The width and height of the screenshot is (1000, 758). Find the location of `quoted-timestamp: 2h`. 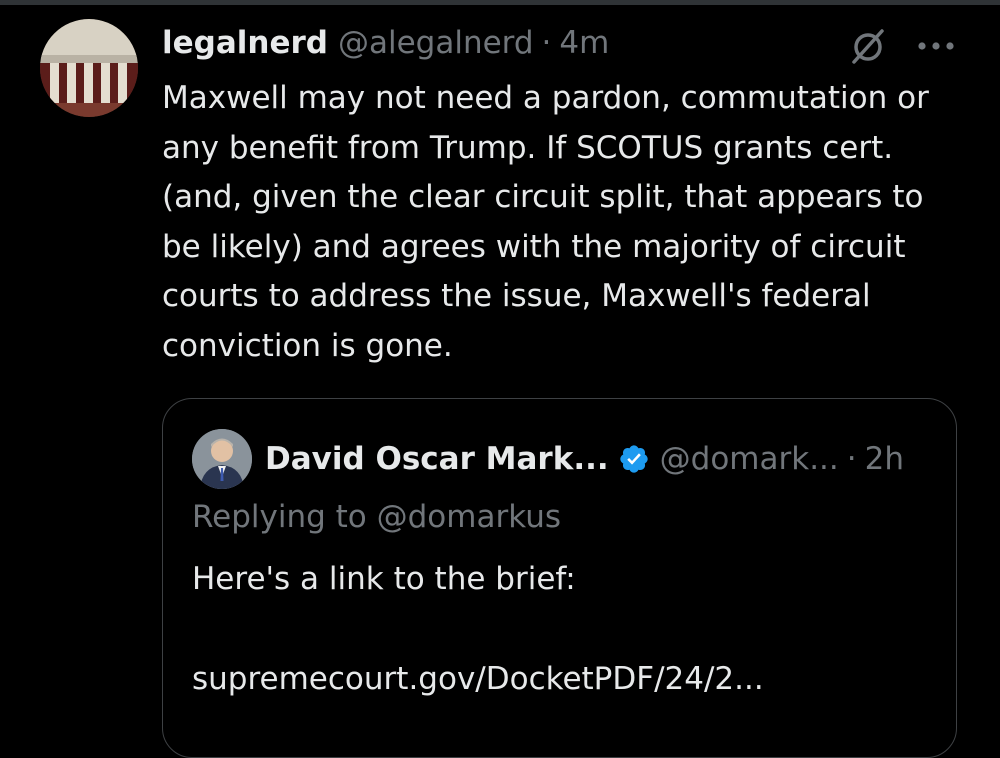

quoted-timestamp: 2h is located at coordinates (884, 459).